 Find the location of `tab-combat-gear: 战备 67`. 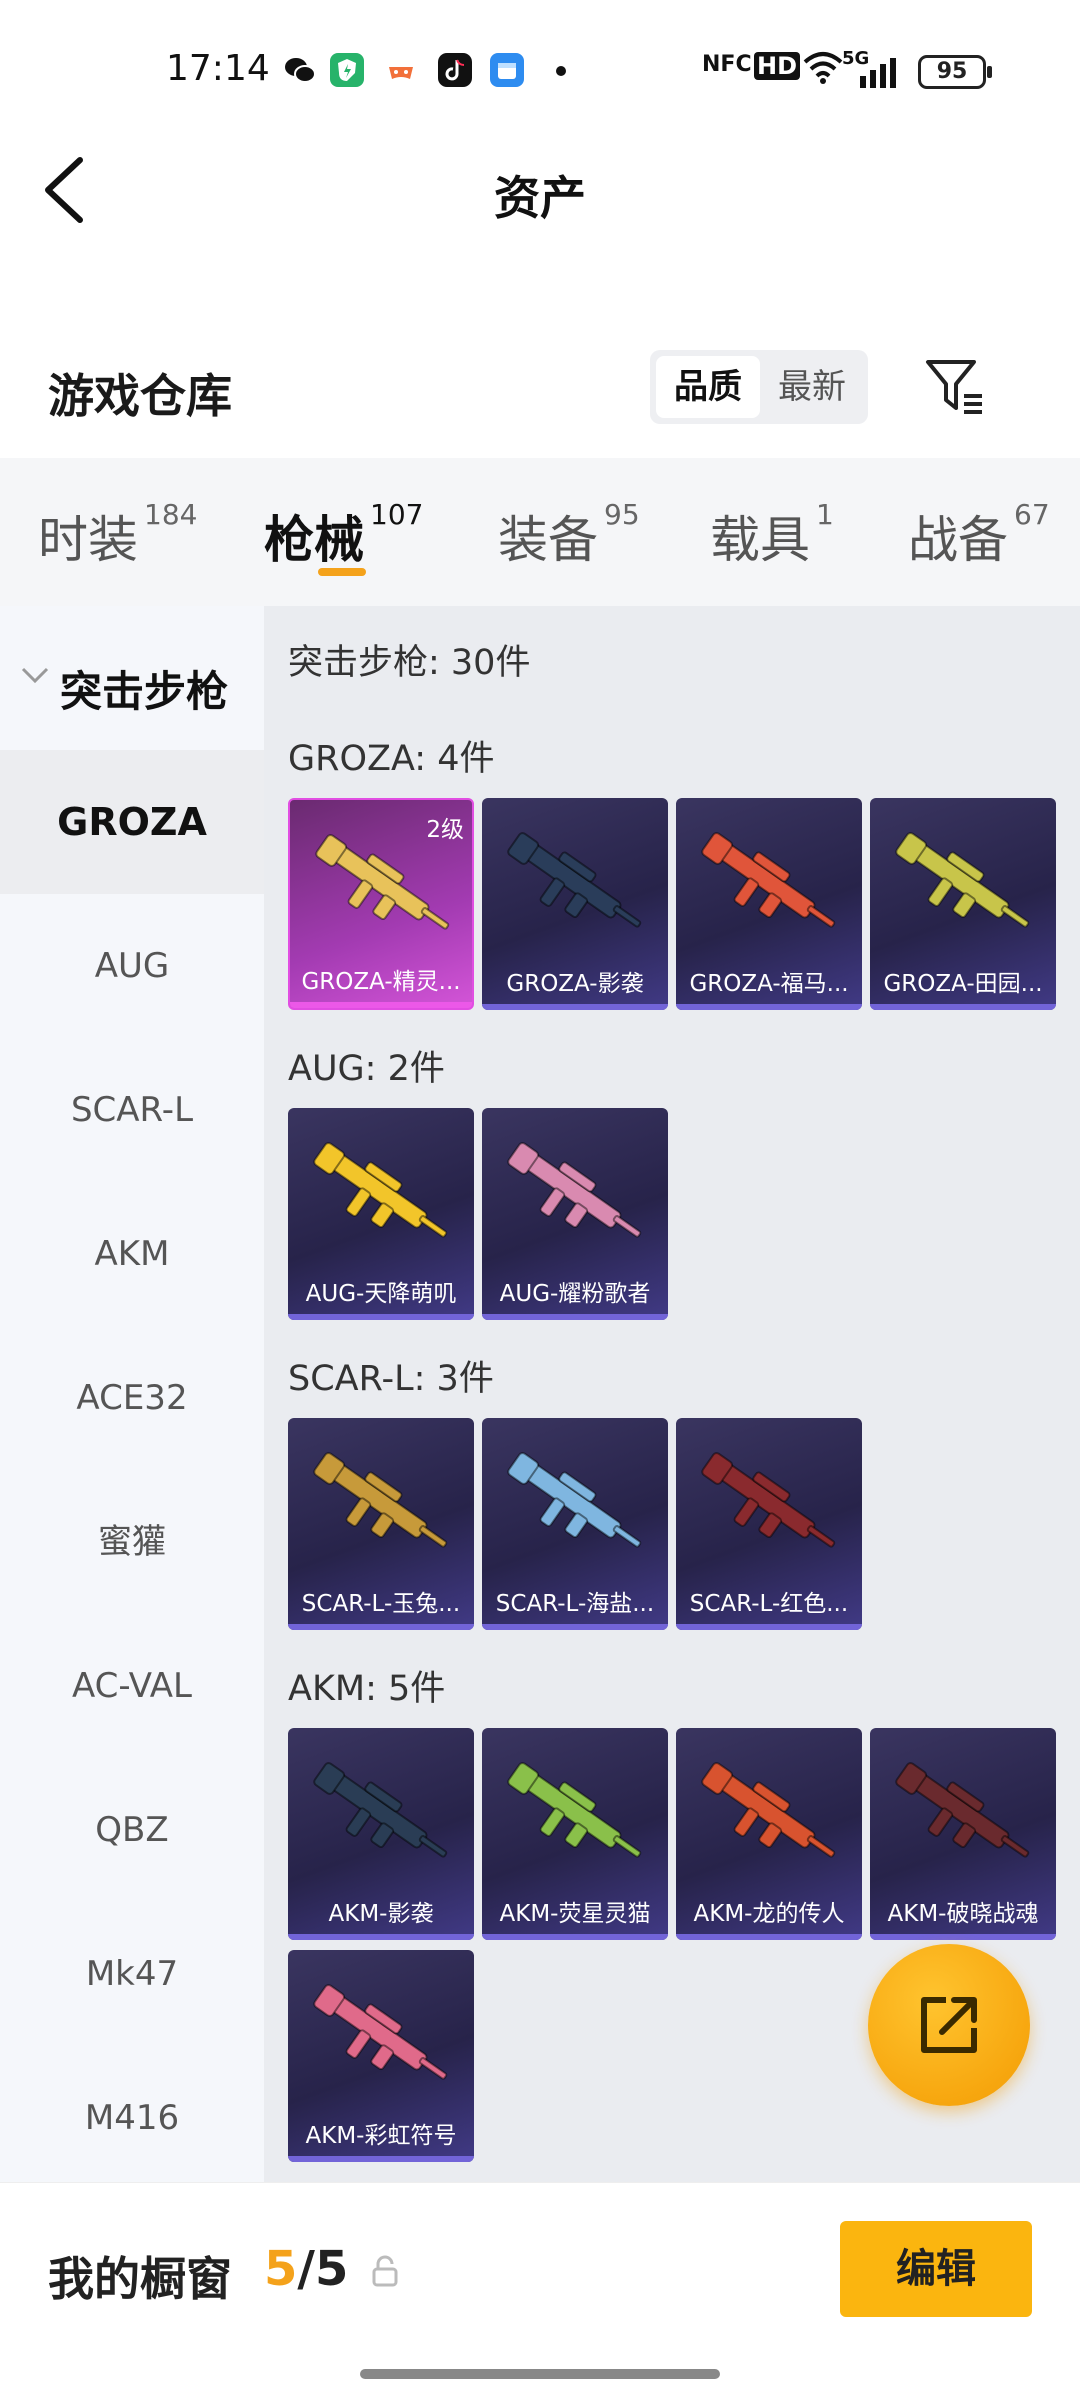

tab-combat-gear: 战备 67 is located at coordinates (979, 535).